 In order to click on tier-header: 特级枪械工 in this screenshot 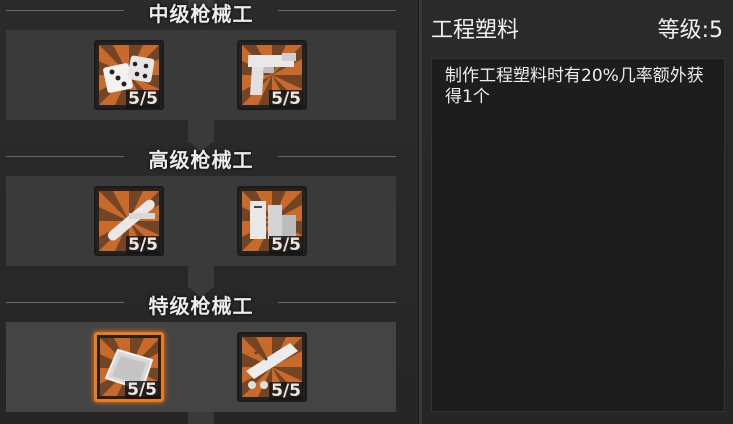, I will do `click(201, 304)`.